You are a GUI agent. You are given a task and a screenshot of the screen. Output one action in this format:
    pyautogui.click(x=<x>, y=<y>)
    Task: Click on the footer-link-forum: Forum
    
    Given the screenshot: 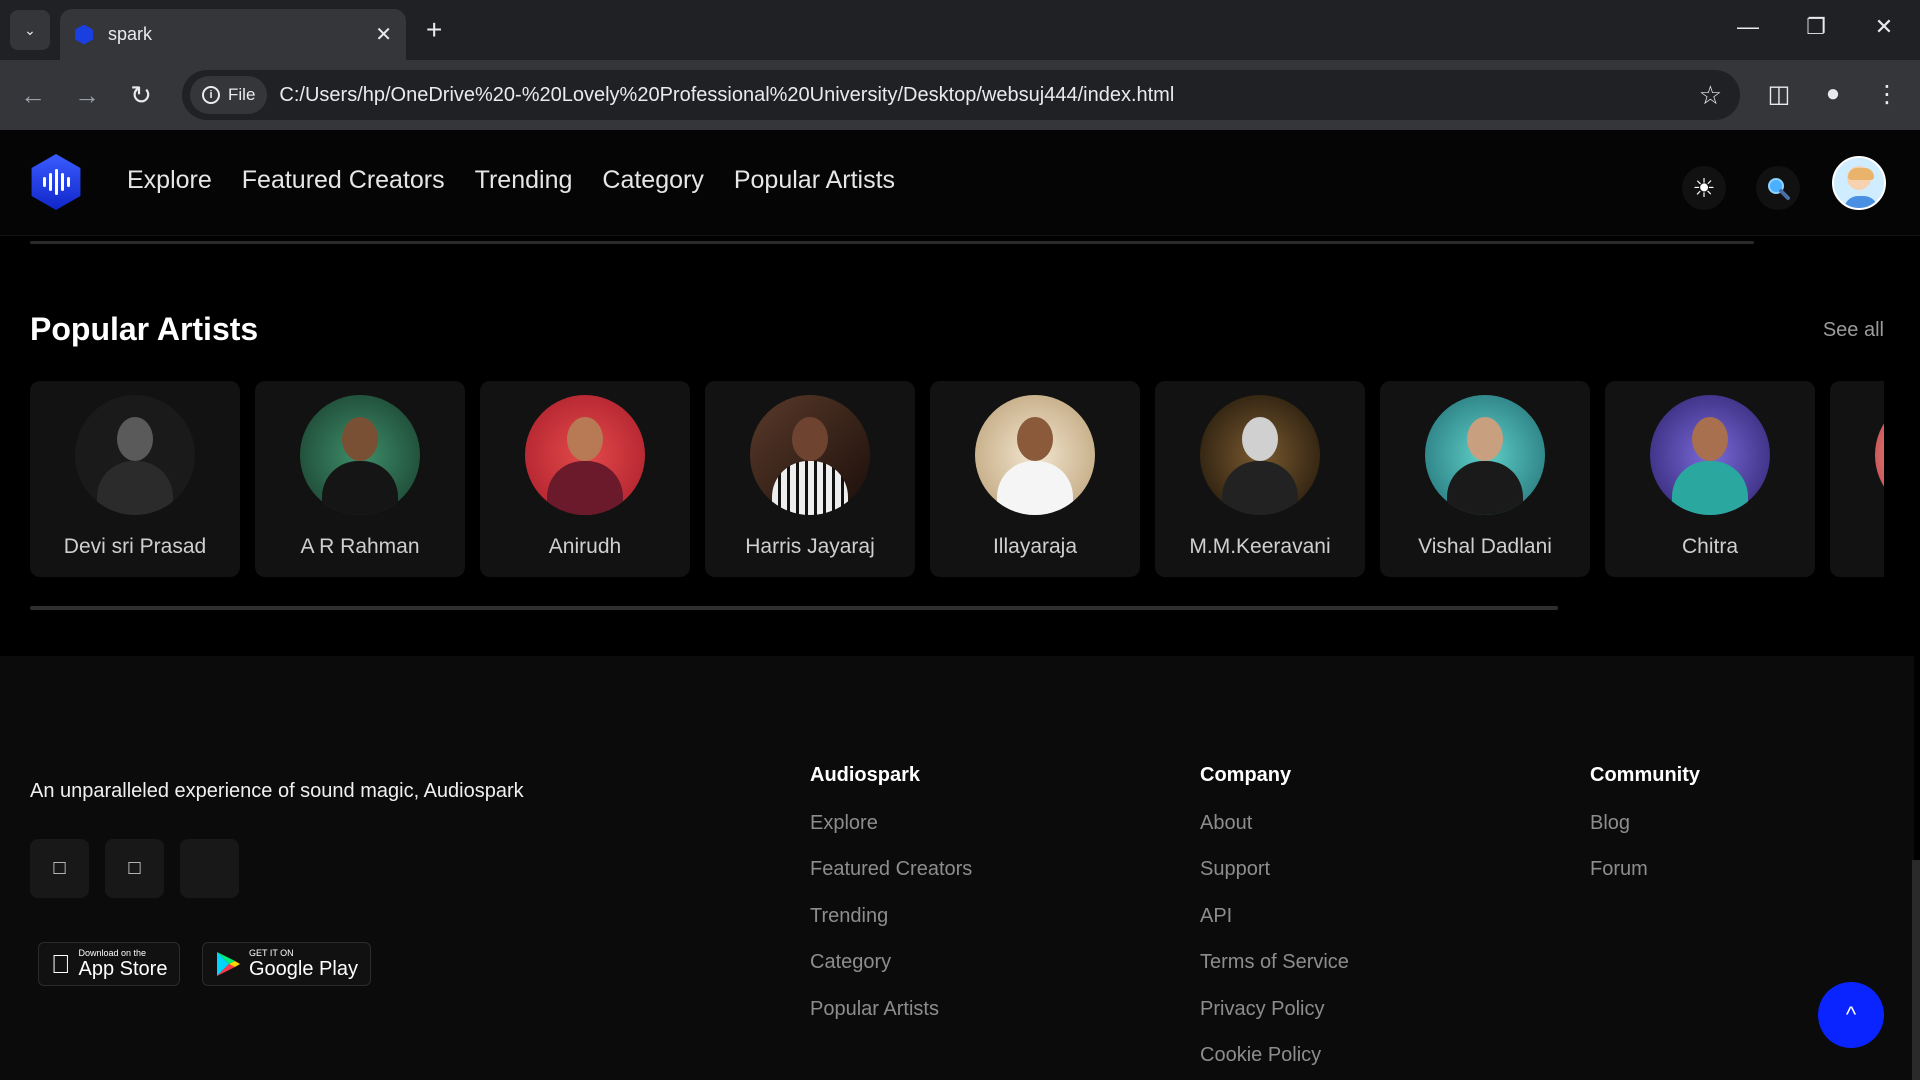 What is the action you would take?
    pyautogui.click(x=1619, y=869)
    